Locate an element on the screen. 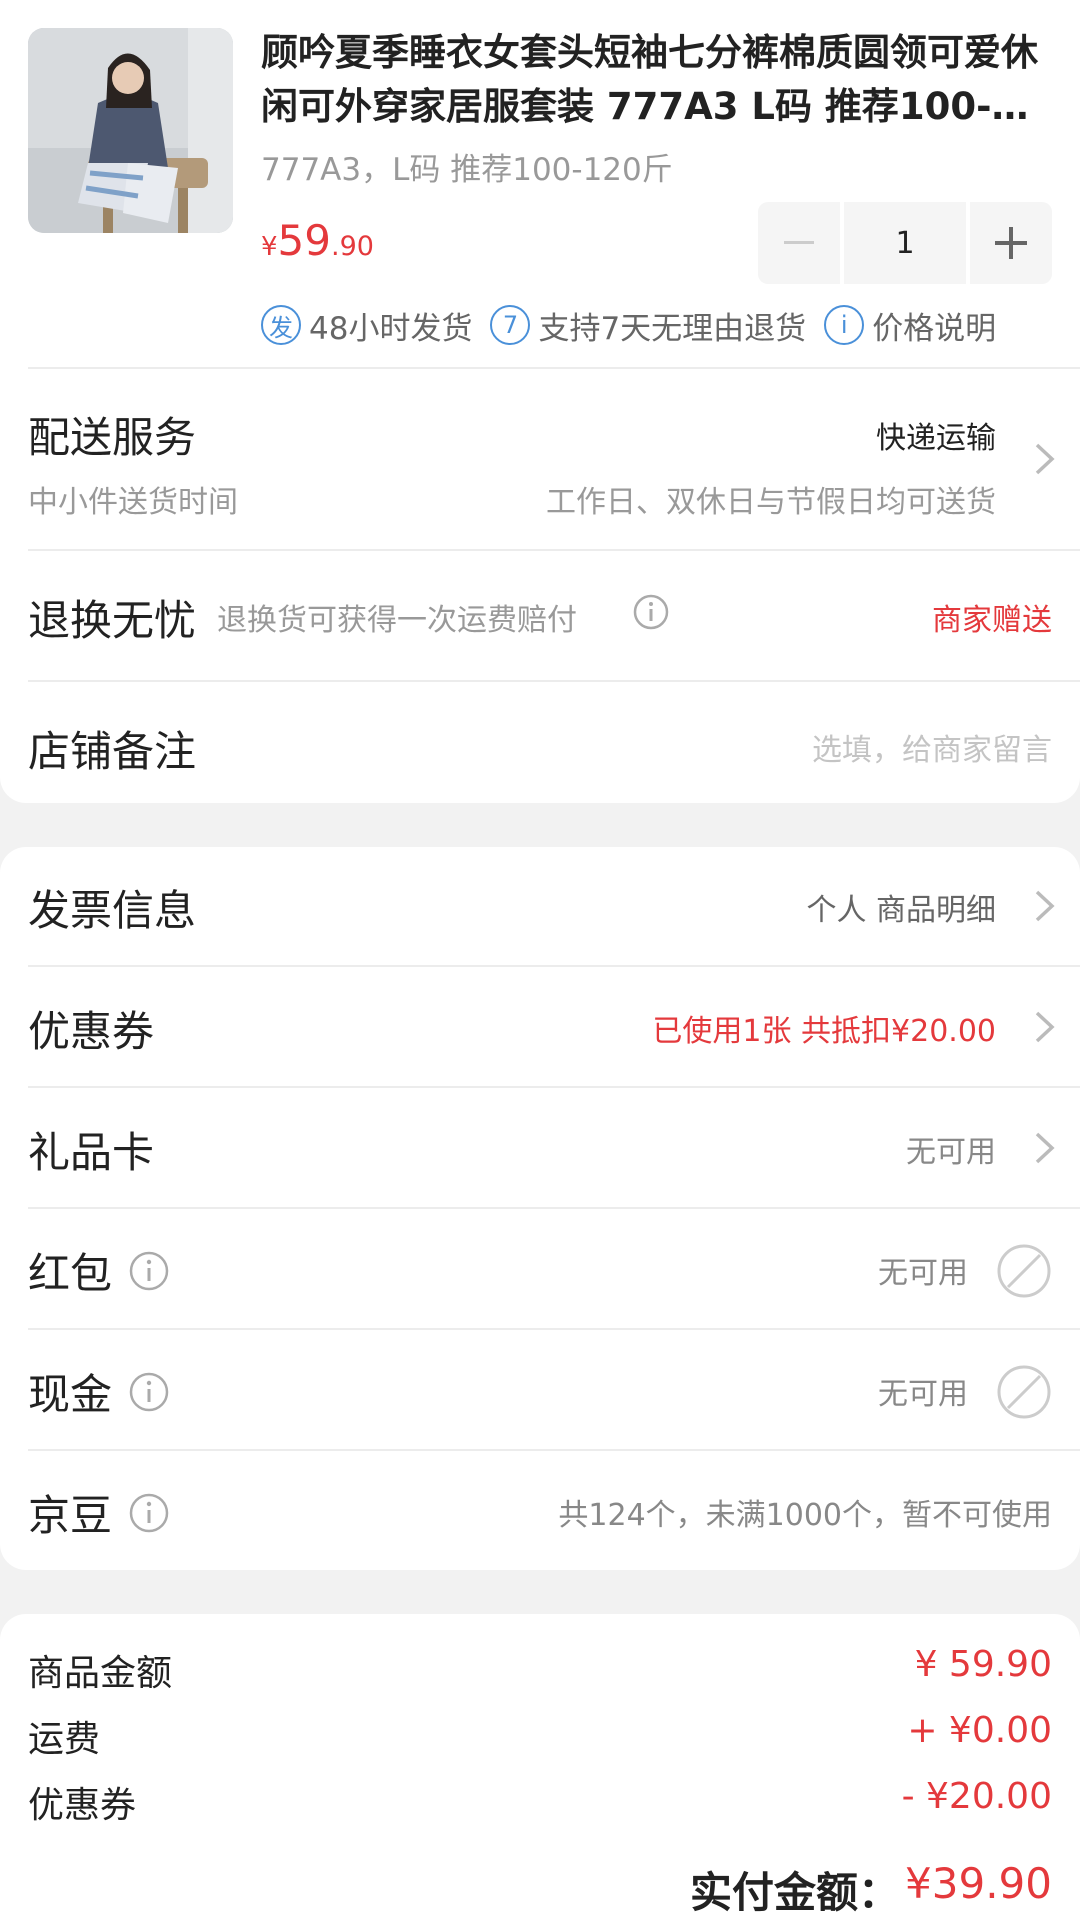  goods-amount-label: 商品金额 is located at coordinates (100, 1673).